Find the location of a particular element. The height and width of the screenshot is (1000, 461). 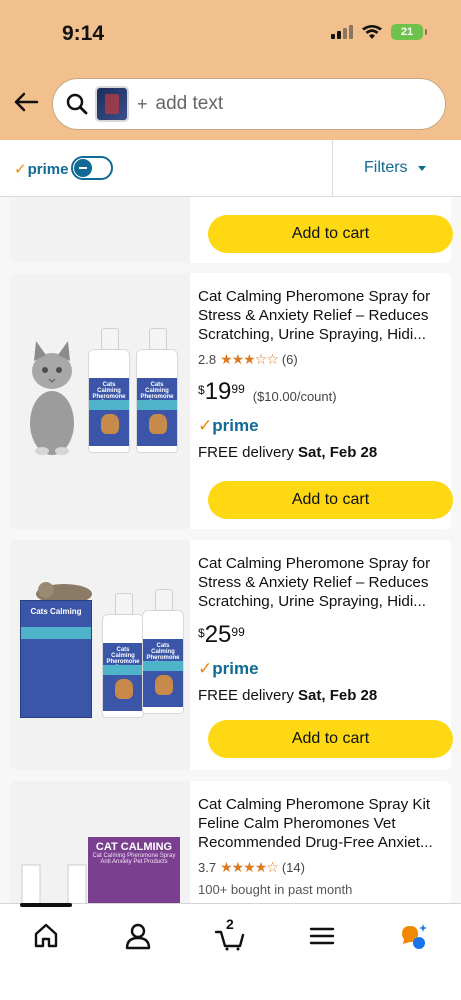

price: $ 25 99 is located at coordinates (221, 634).